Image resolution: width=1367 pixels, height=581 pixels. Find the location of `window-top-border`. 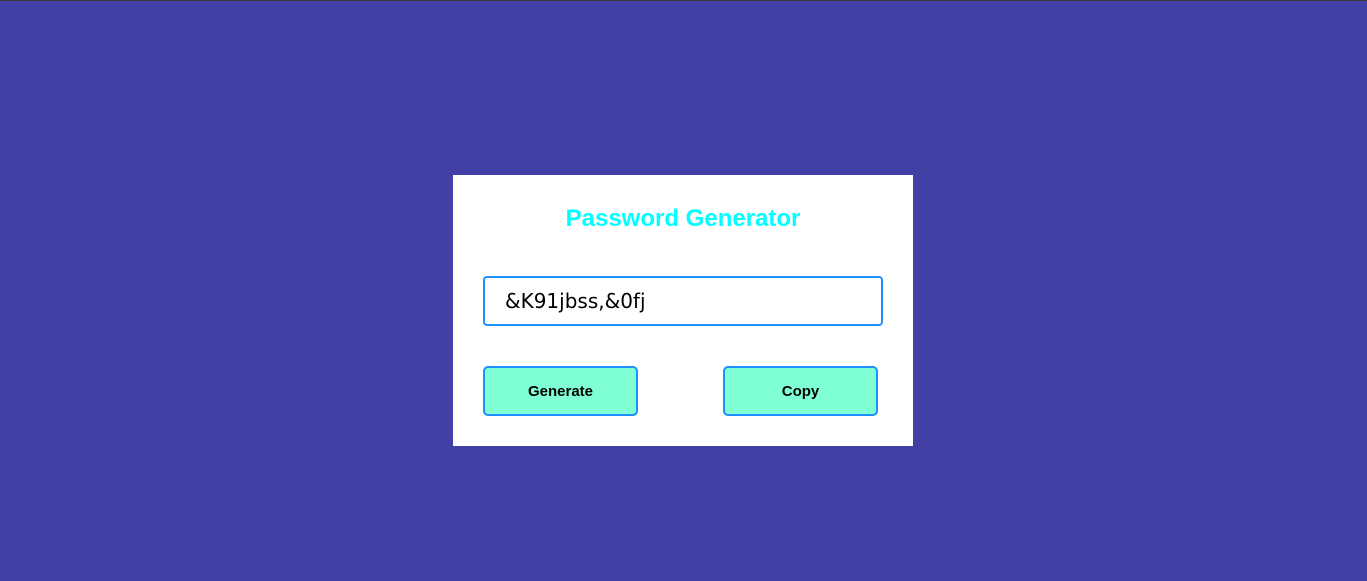

window-top-border is located at coordinates (683, 0).